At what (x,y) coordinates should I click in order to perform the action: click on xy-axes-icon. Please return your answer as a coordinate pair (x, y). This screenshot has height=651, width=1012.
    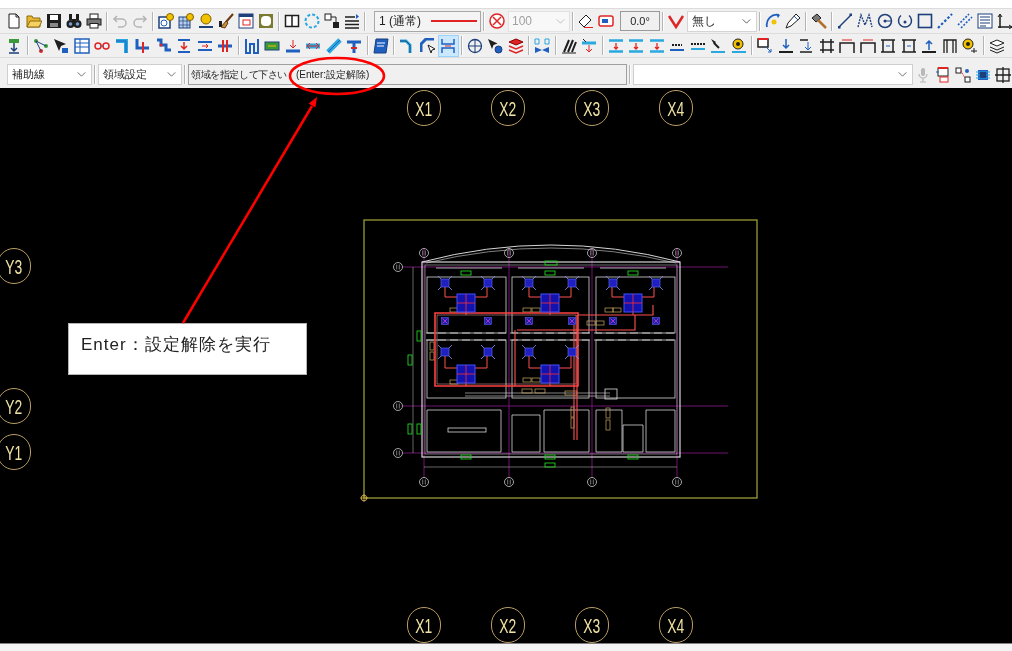
    Looking at the image, I should click on (1004, 21).